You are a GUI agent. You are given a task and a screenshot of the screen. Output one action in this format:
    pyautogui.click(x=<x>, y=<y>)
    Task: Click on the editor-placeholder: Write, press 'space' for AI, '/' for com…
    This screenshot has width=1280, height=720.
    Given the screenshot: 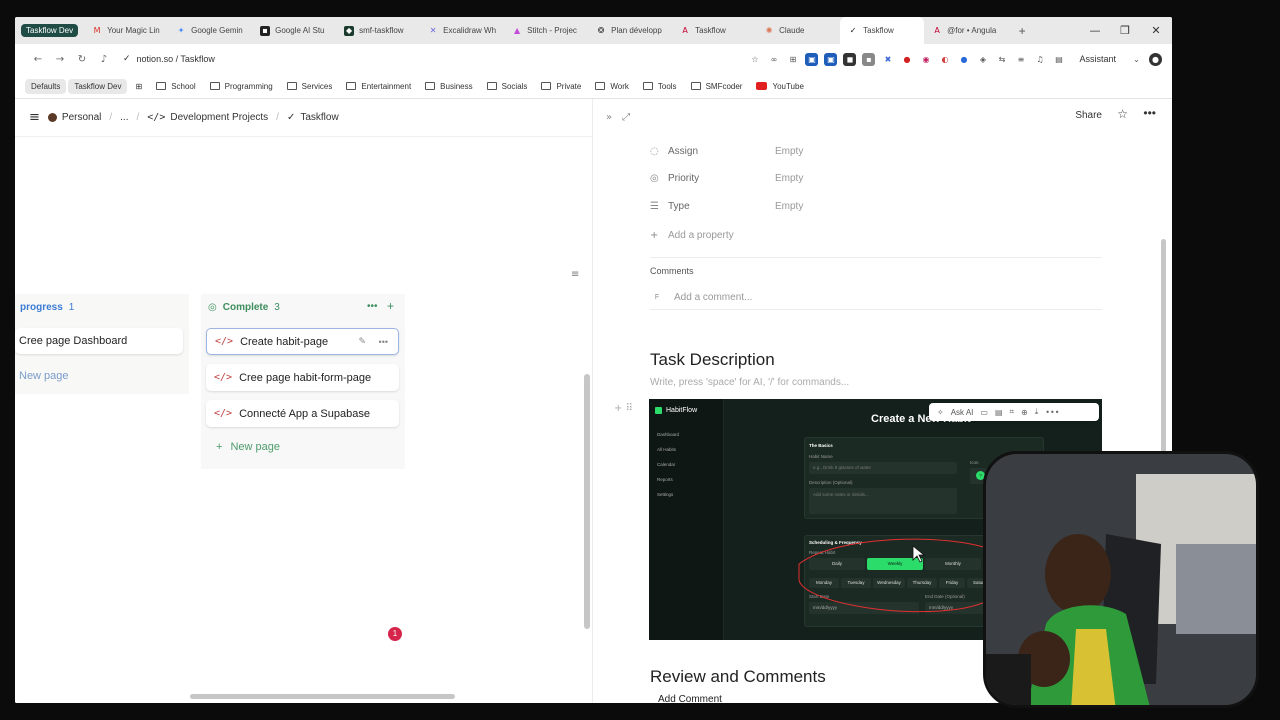 What is the action you would take?
    pyautogui.click(x=749, y=382)
    